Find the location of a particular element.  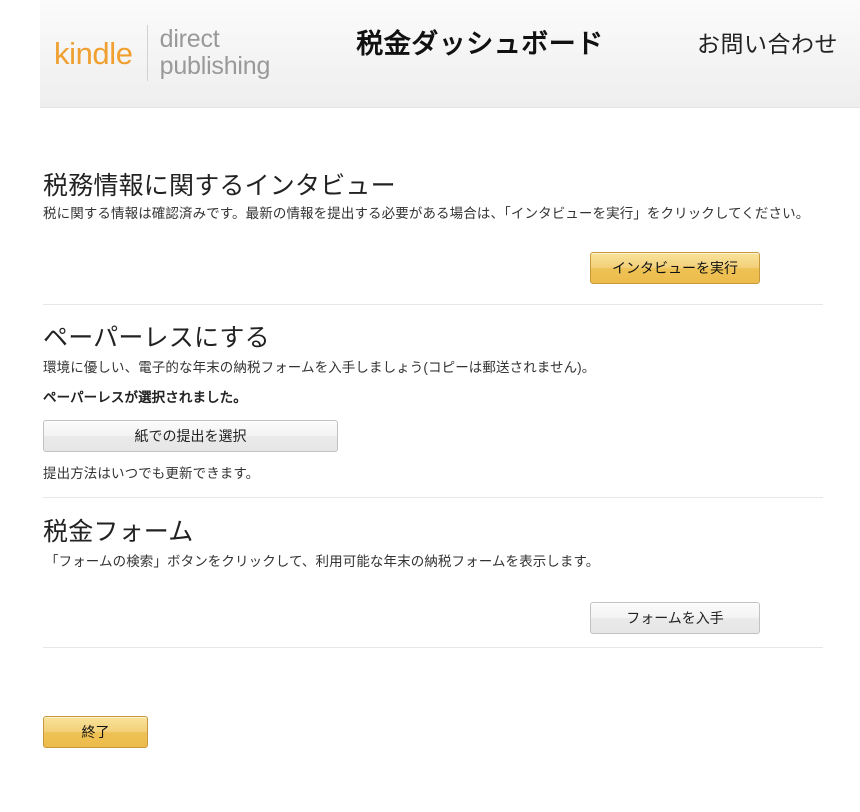

paperless-note: 提出方法はいつでも更新できます。 is located at coordinates (151, 473).